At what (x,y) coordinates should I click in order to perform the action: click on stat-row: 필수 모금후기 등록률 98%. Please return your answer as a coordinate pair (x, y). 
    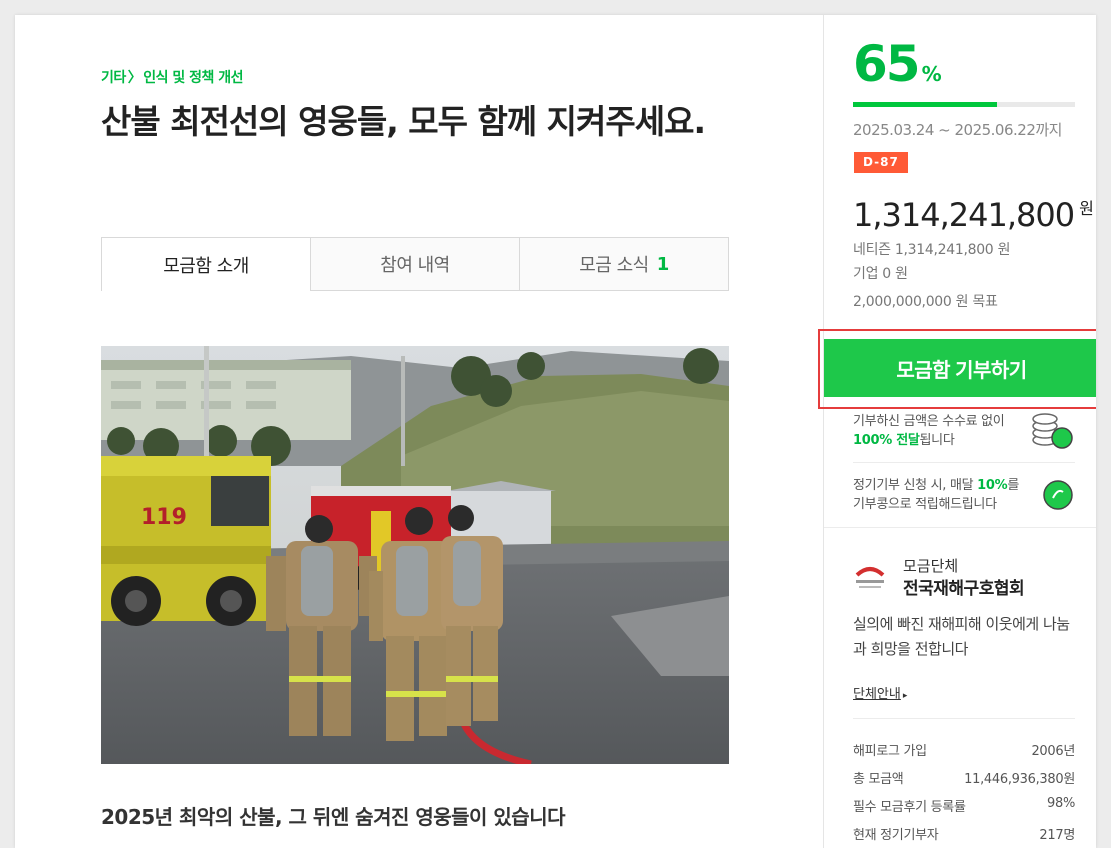
    Looking at the image, I should click on (964, 805).